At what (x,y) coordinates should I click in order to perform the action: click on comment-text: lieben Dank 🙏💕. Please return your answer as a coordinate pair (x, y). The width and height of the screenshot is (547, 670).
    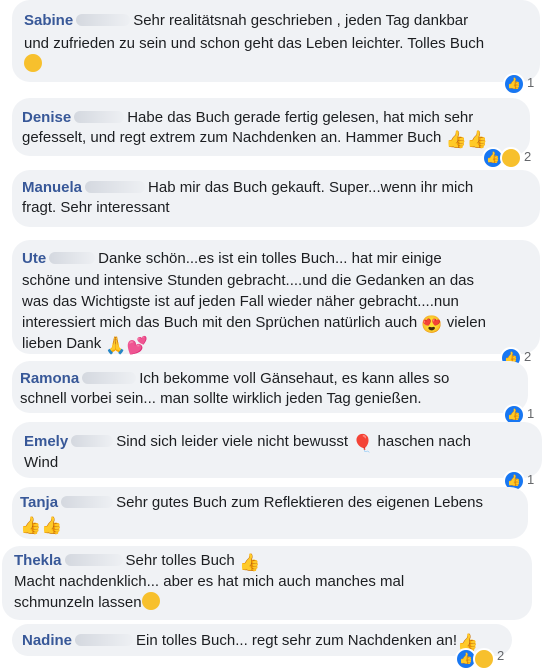
    Looking at the image, I should click on (85, 345).